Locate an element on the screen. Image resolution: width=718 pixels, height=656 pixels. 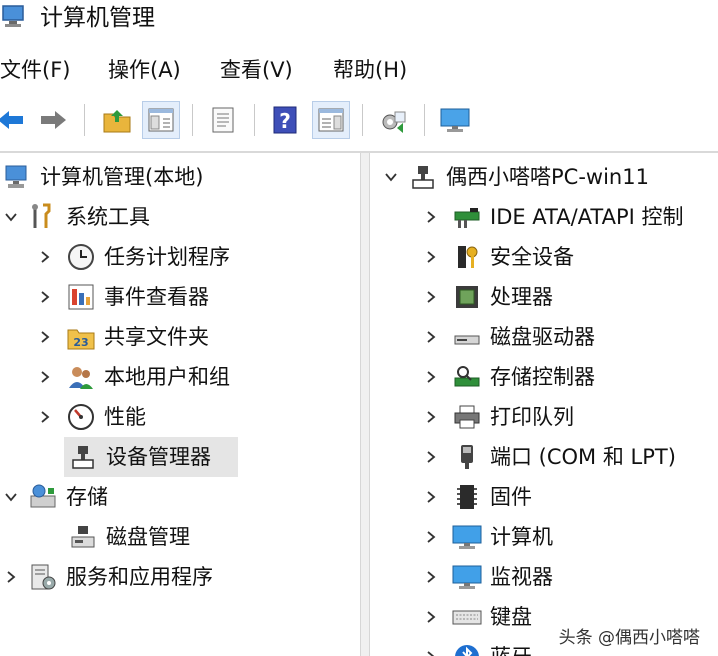
tree-item-event-viewer: 事件查看器 is located at coordinates (121, 297).